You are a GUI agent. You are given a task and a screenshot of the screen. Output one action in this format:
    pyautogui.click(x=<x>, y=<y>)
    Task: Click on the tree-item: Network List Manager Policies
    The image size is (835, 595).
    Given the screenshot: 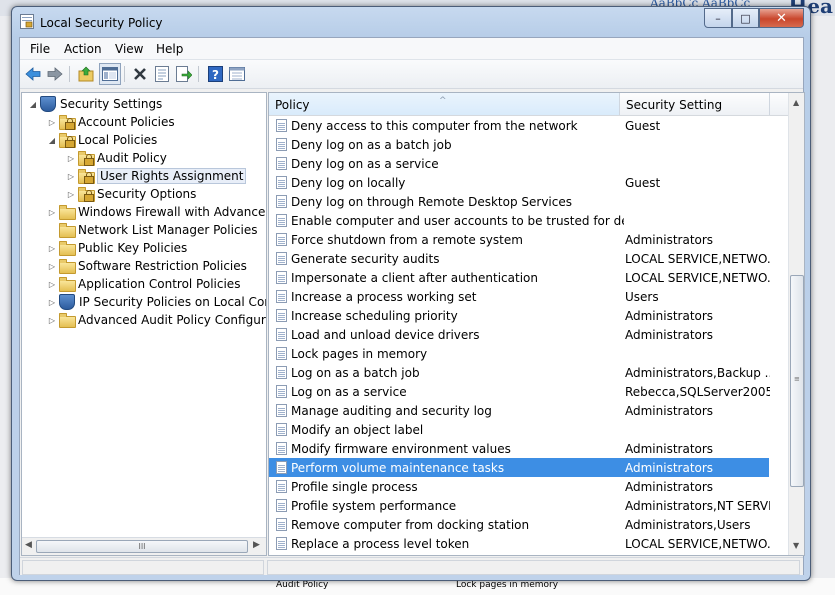 What is the action you would take?
    pyautogui.click(x=152, y=230)
    